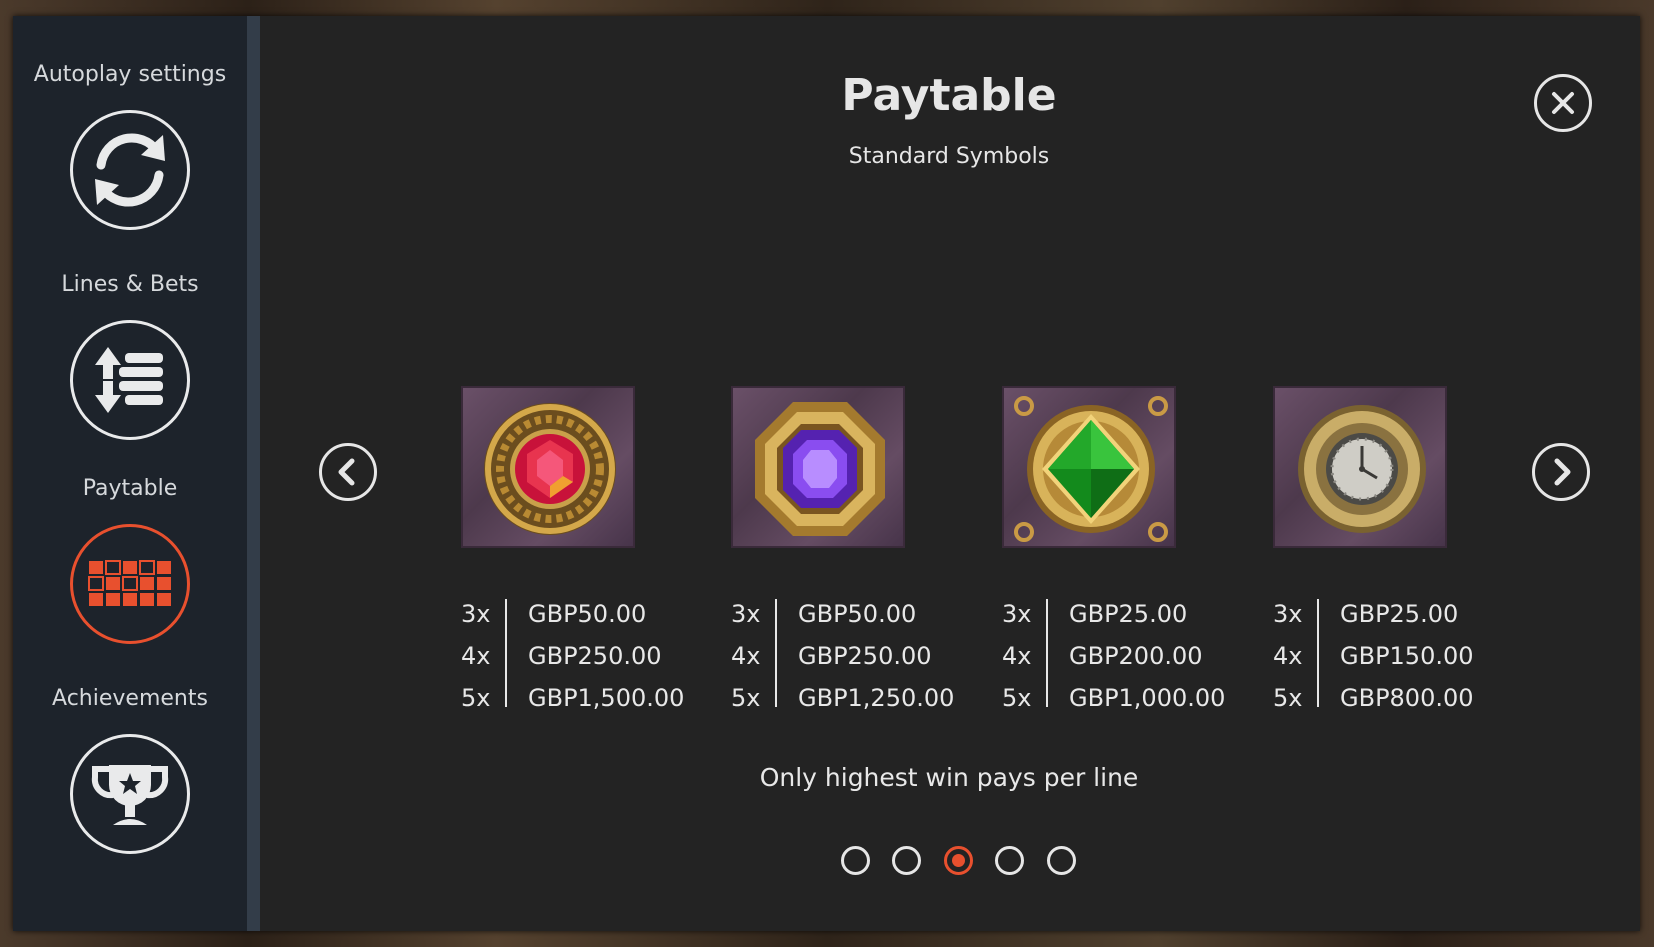 This screenshot has width=1654, height=947. I want to click on purple-gem-symbol, so click(818, 467).